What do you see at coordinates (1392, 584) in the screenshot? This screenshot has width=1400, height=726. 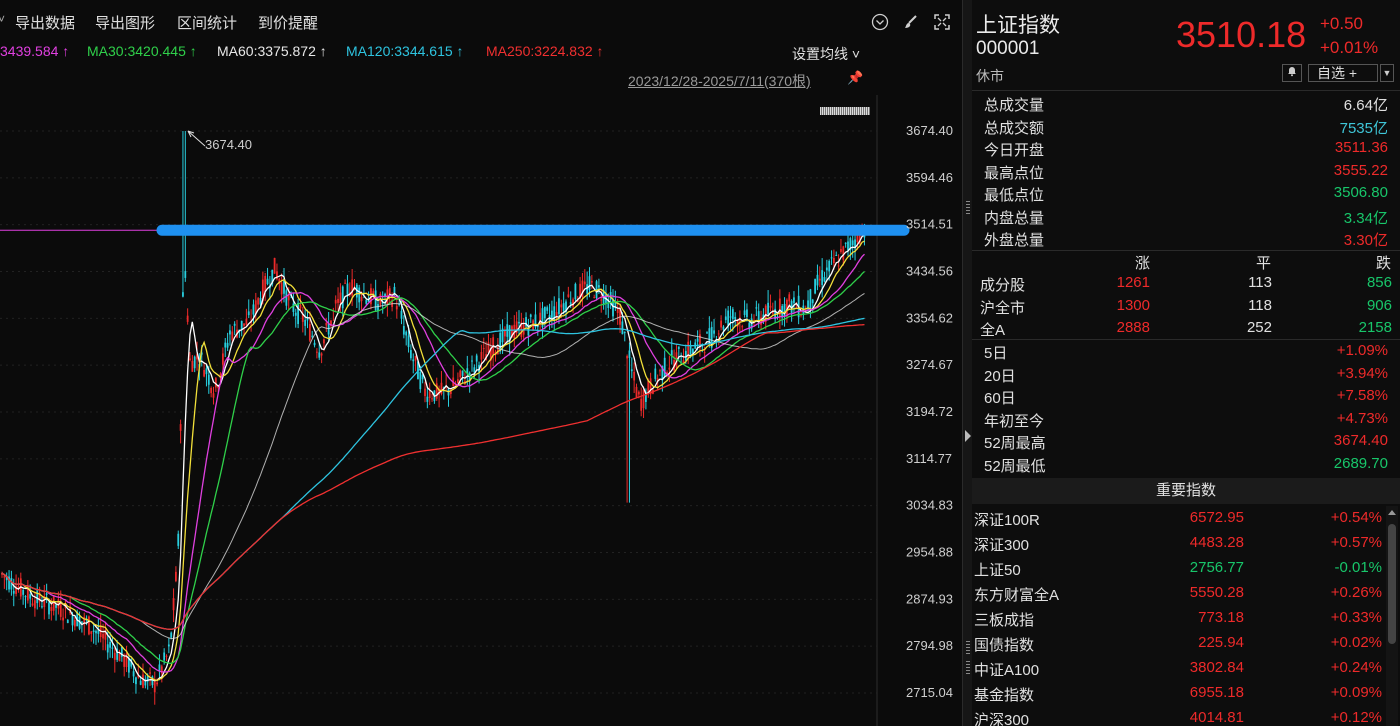 I see `scroll-thumb` at bounding box center [1392, 584].